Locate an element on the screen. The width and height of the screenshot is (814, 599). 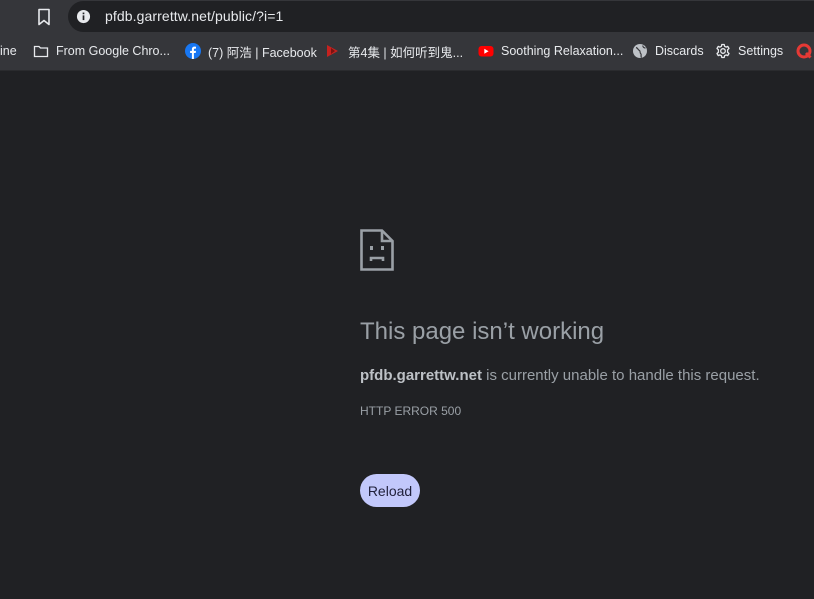
bookmark-label: ine is located at coordinates (8, 51).